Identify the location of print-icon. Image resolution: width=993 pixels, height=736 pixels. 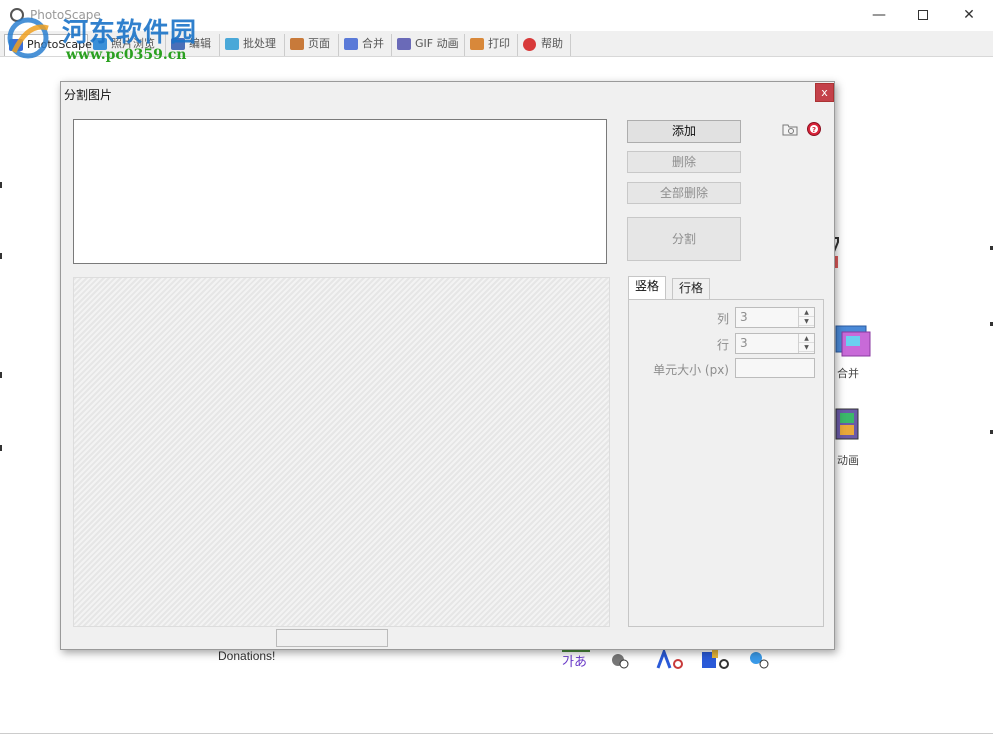
(477, 44).